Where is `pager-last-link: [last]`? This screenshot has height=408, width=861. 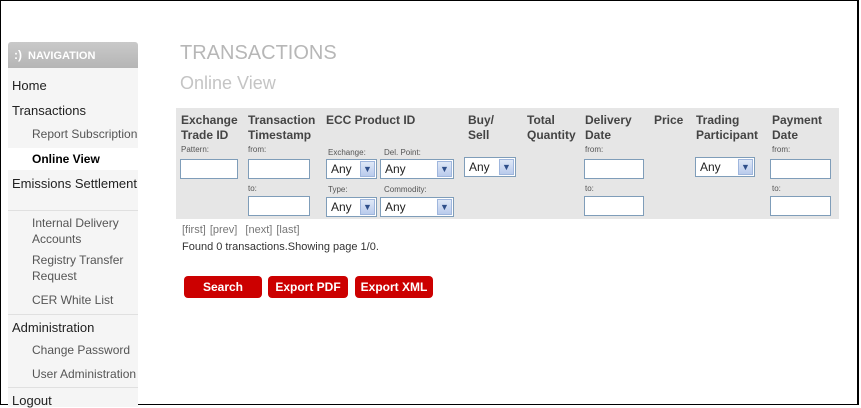
pager-last-link: [last] is located at coordinates (287, 230).